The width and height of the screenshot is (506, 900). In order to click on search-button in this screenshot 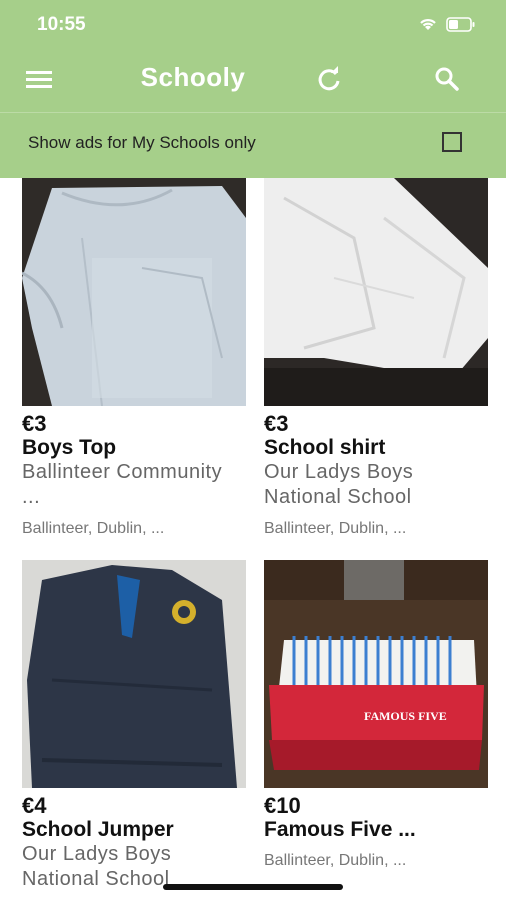, I will do `click(447, 79)`.